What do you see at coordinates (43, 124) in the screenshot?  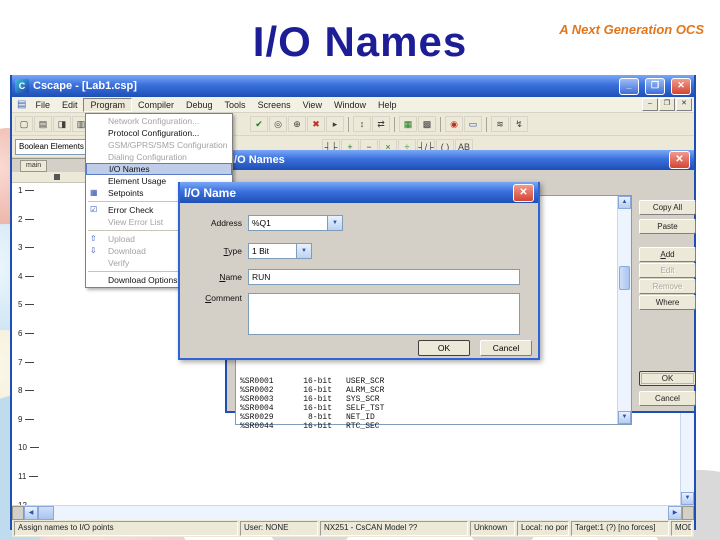 I see `open-file-icon: ▤` at bounding box center [43, 124].